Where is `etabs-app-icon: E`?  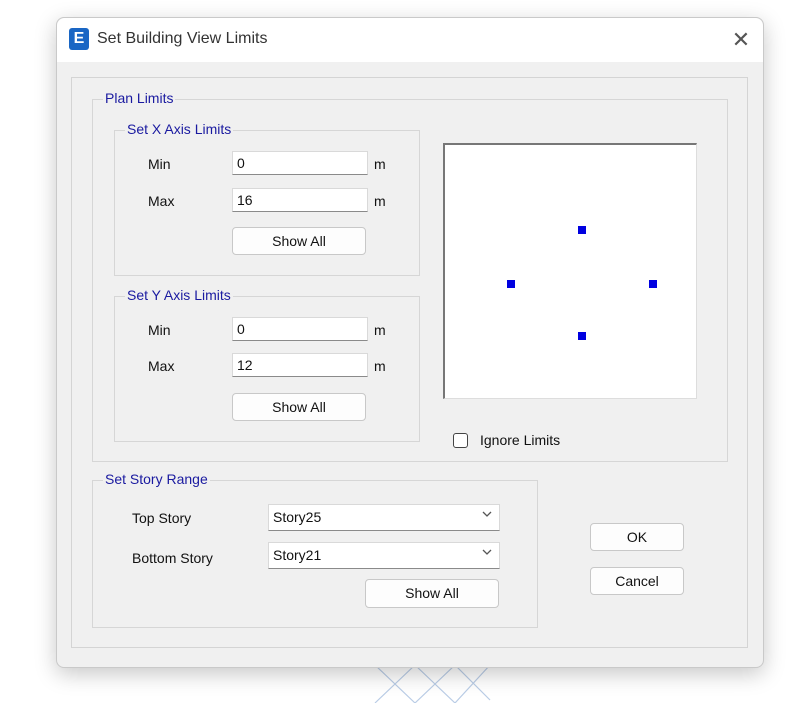 etabs-app-icon: E is located at coordinates (79, 39).